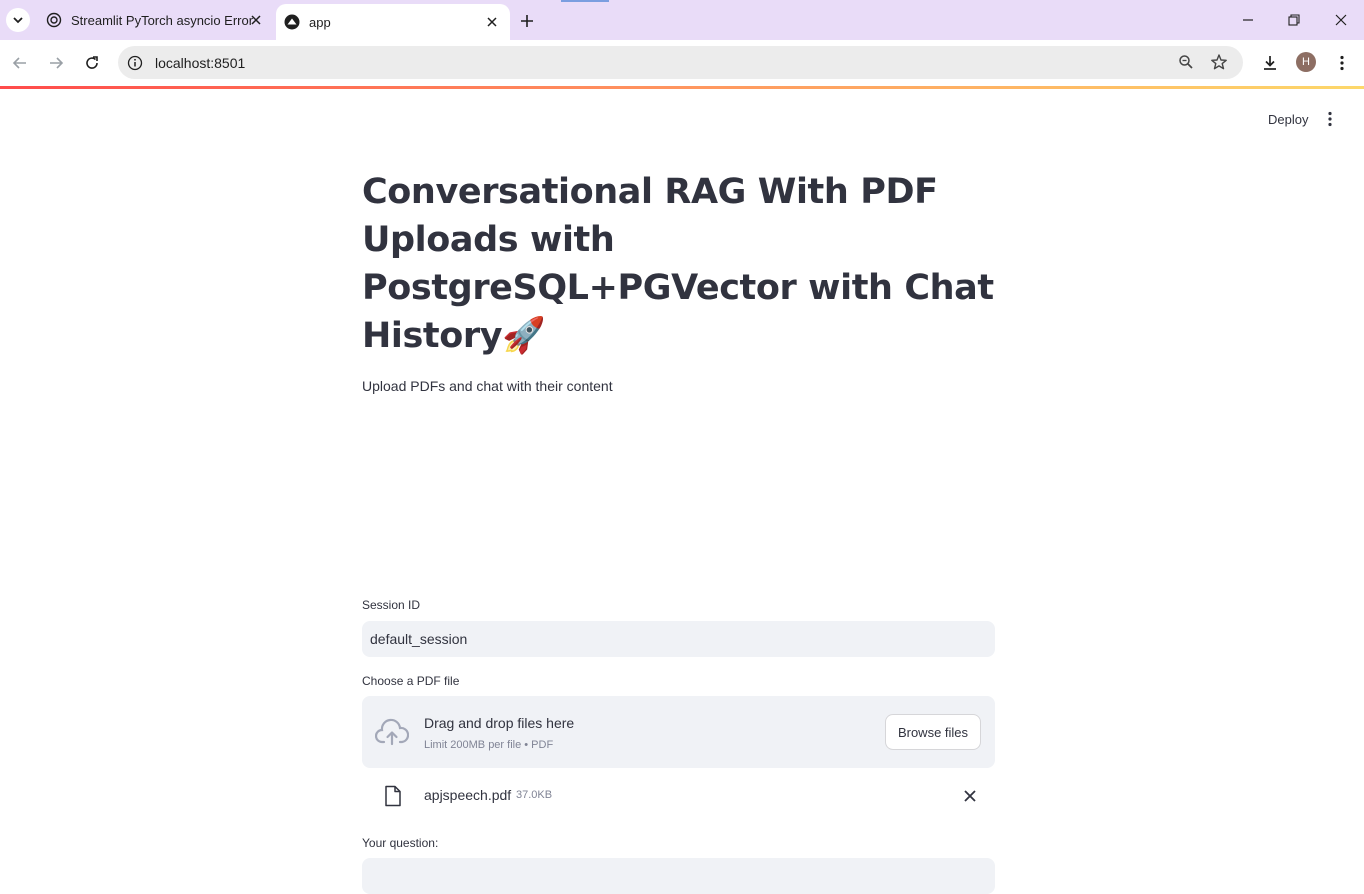 The image size is (1364, 894). What do you see at coordinates (678, 795) in the screenshot?
I see `uploaded-file-row: apjspeech.pdf 37.0KB` at bounding box center [678, 795].